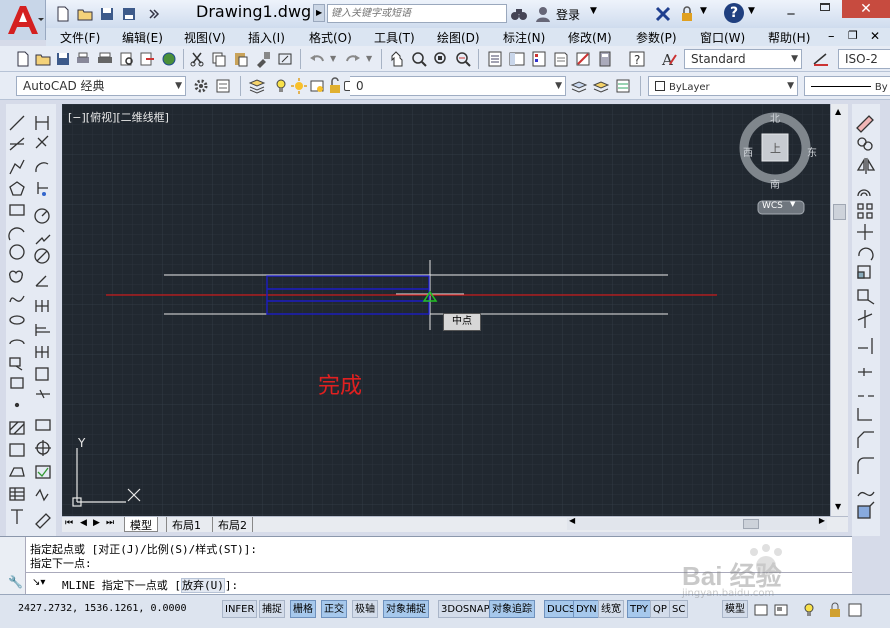 This screenshot has width=890, height=628. Describe the element at coordinates (205, 37) in the screenshot. I see `menu-view: 视图(V)` at that location.